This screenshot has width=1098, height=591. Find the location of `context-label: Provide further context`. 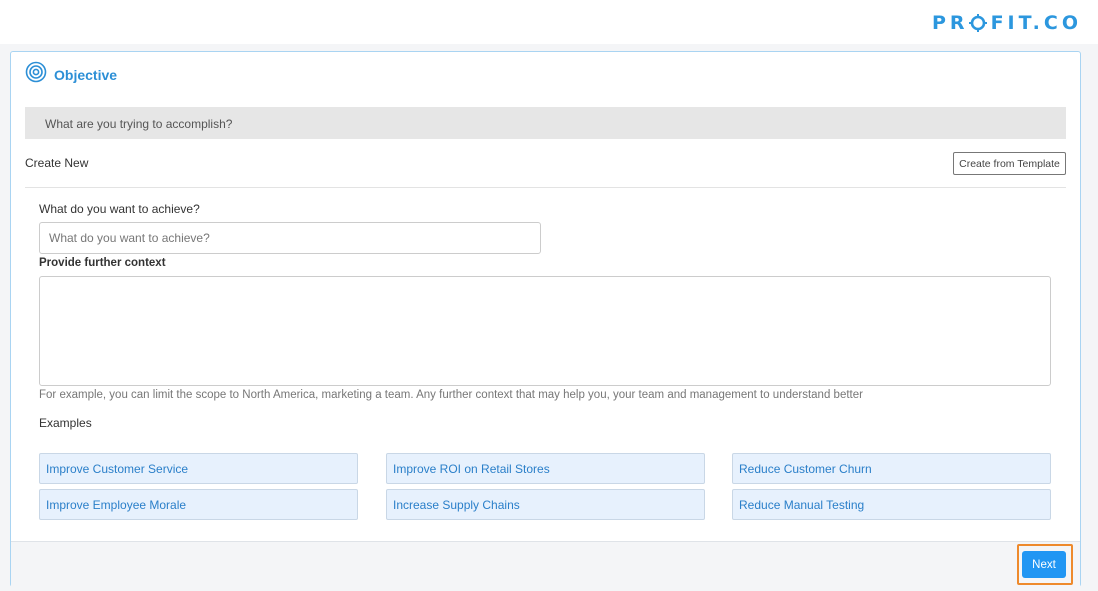

context-label: Provide further context is located at coordinates (102, 263).